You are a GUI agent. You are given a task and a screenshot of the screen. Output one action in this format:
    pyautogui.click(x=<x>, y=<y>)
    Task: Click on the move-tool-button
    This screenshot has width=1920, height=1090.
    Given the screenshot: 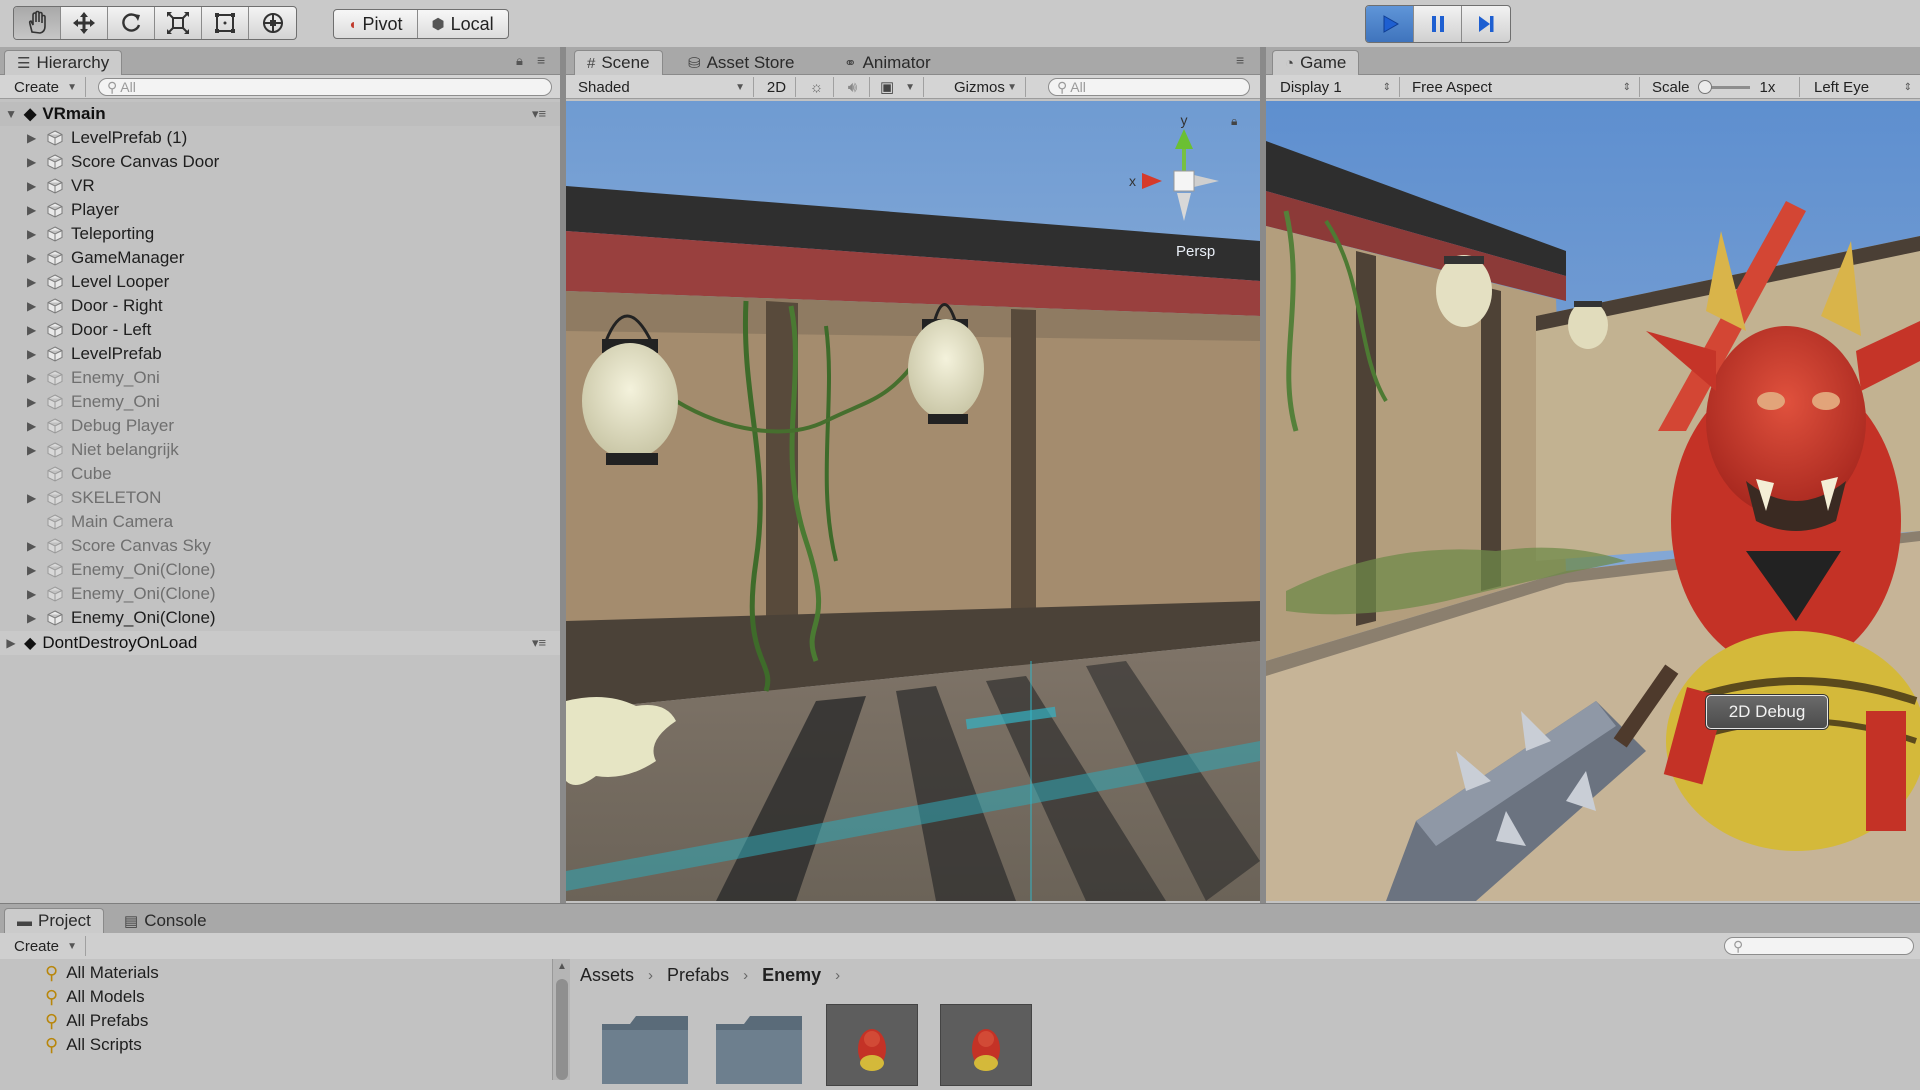 What is the action you would take?
    pyautogui.click(x=84, y=23)
    